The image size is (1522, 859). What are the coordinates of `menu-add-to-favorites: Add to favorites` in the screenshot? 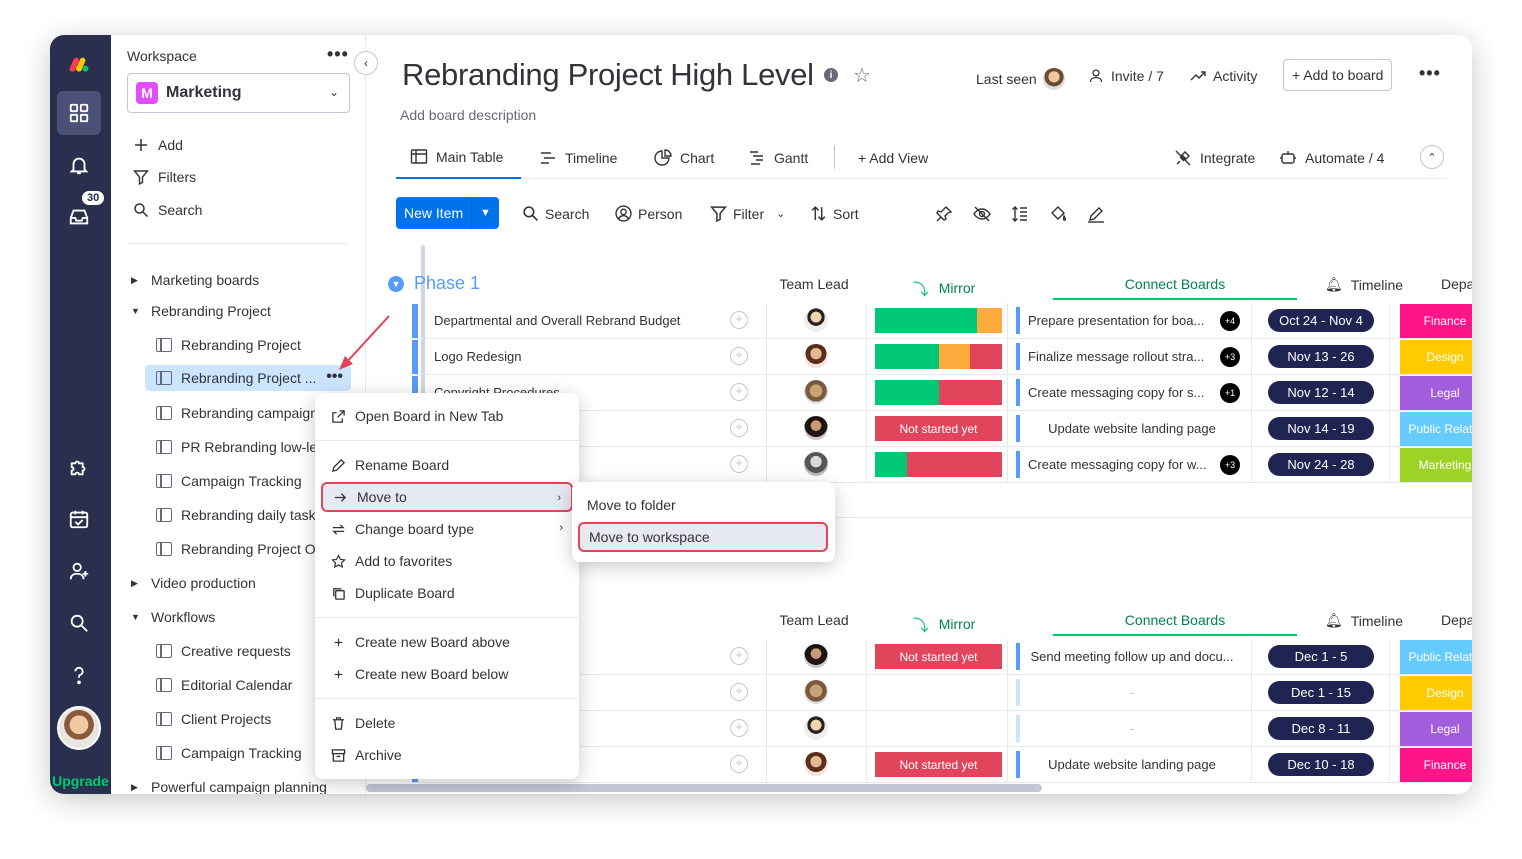 It's located at (447, 561).